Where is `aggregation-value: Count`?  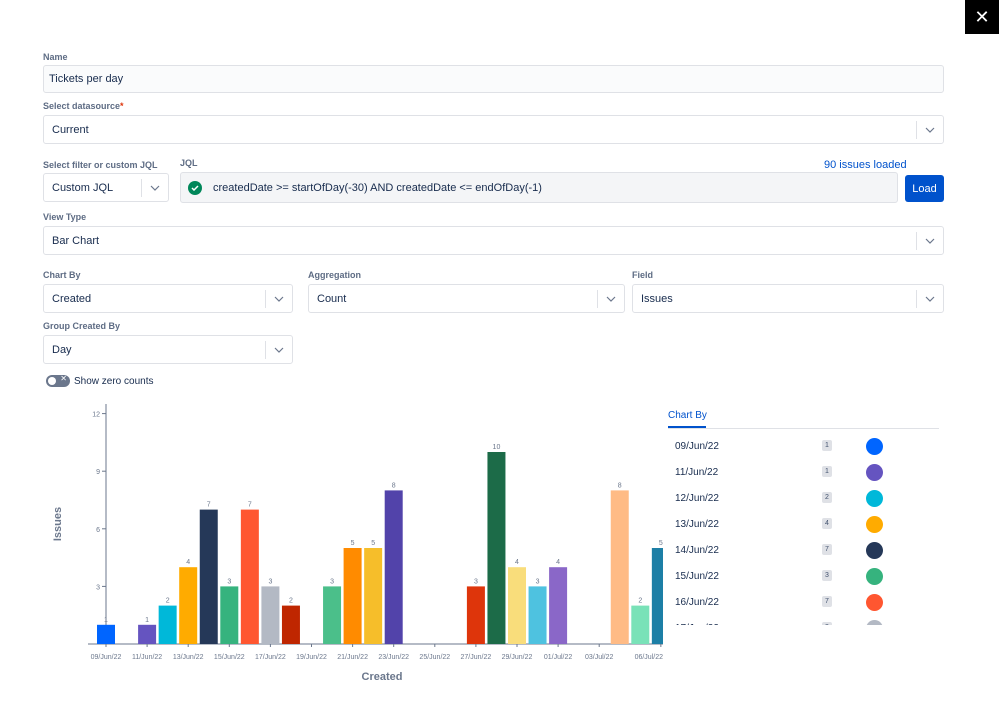
aggregation-value: Count is located at coordinates (332, 298).